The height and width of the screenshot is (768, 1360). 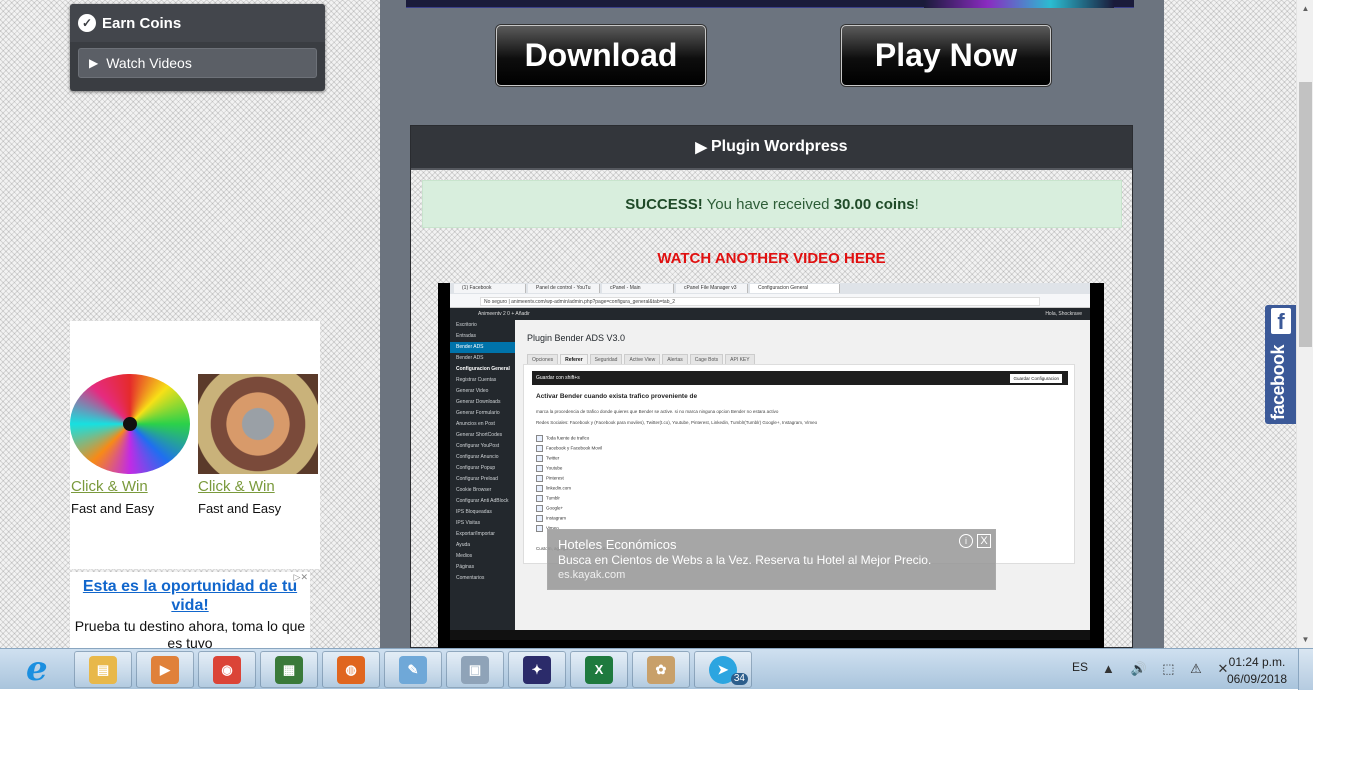 I want to click on notification-badge: 34, so click(x=739, y=679).